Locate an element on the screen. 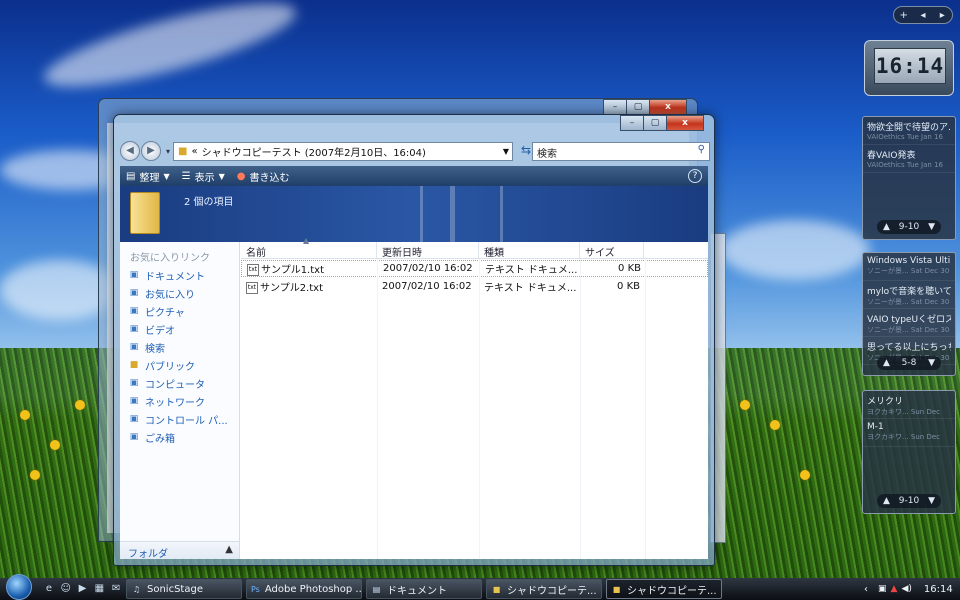 The height and width of the screenshot is (600, 960). taskbar-button: ▤ ドキュメント is located at coordinates (424, 589).